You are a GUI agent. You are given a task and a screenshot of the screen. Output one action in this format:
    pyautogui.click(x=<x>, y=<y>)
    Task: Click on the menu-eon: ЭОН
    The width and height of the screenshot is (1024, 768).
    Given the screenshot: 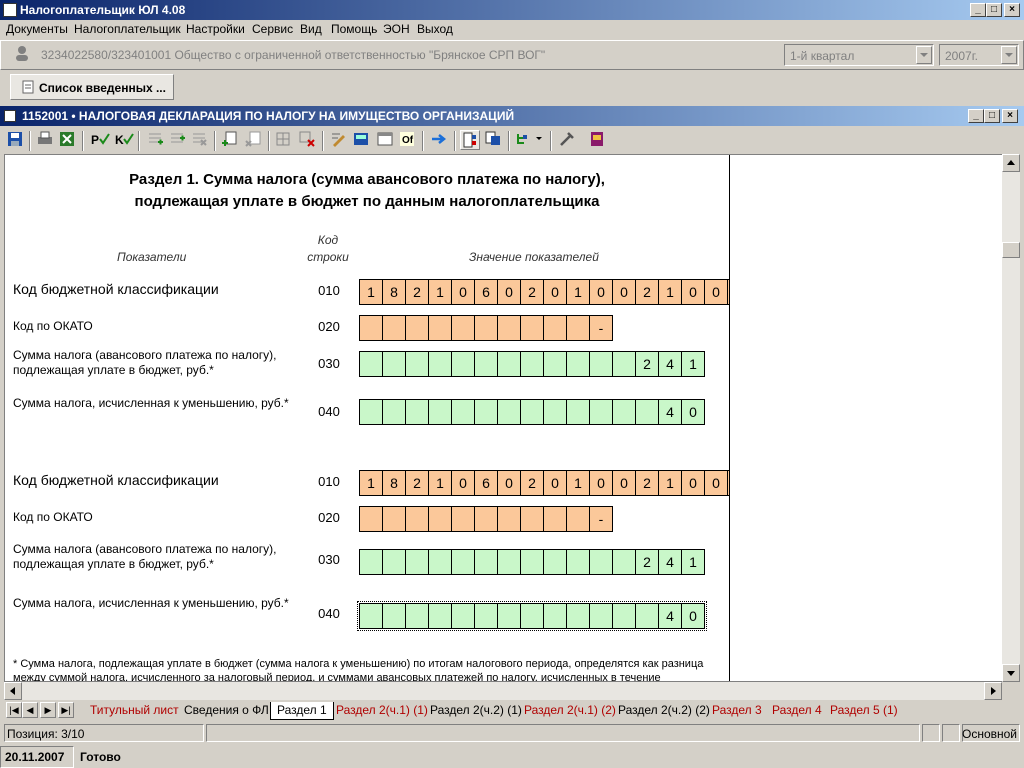 What is the action you would take?
    pyautogui.click(x=396, y=29)
    